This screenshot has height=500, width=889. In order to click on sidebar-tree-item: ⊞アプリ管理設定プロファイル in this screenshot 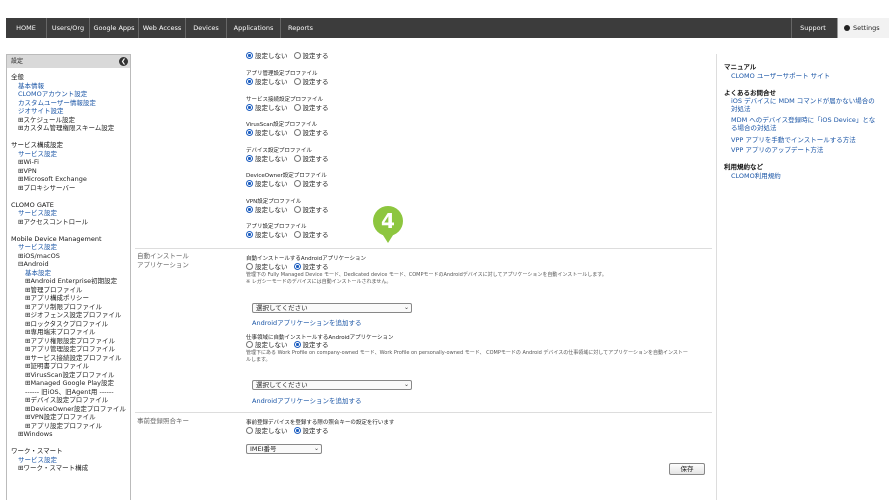, I will do `click(70, 349)`.